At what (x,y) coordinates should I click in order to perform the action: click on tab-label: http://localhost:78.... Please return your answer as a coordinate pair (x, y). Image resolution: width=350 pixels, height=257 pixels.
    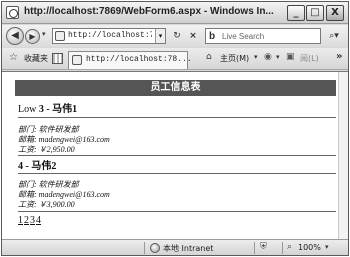
    Looking at the image, I should click on (139, 59).